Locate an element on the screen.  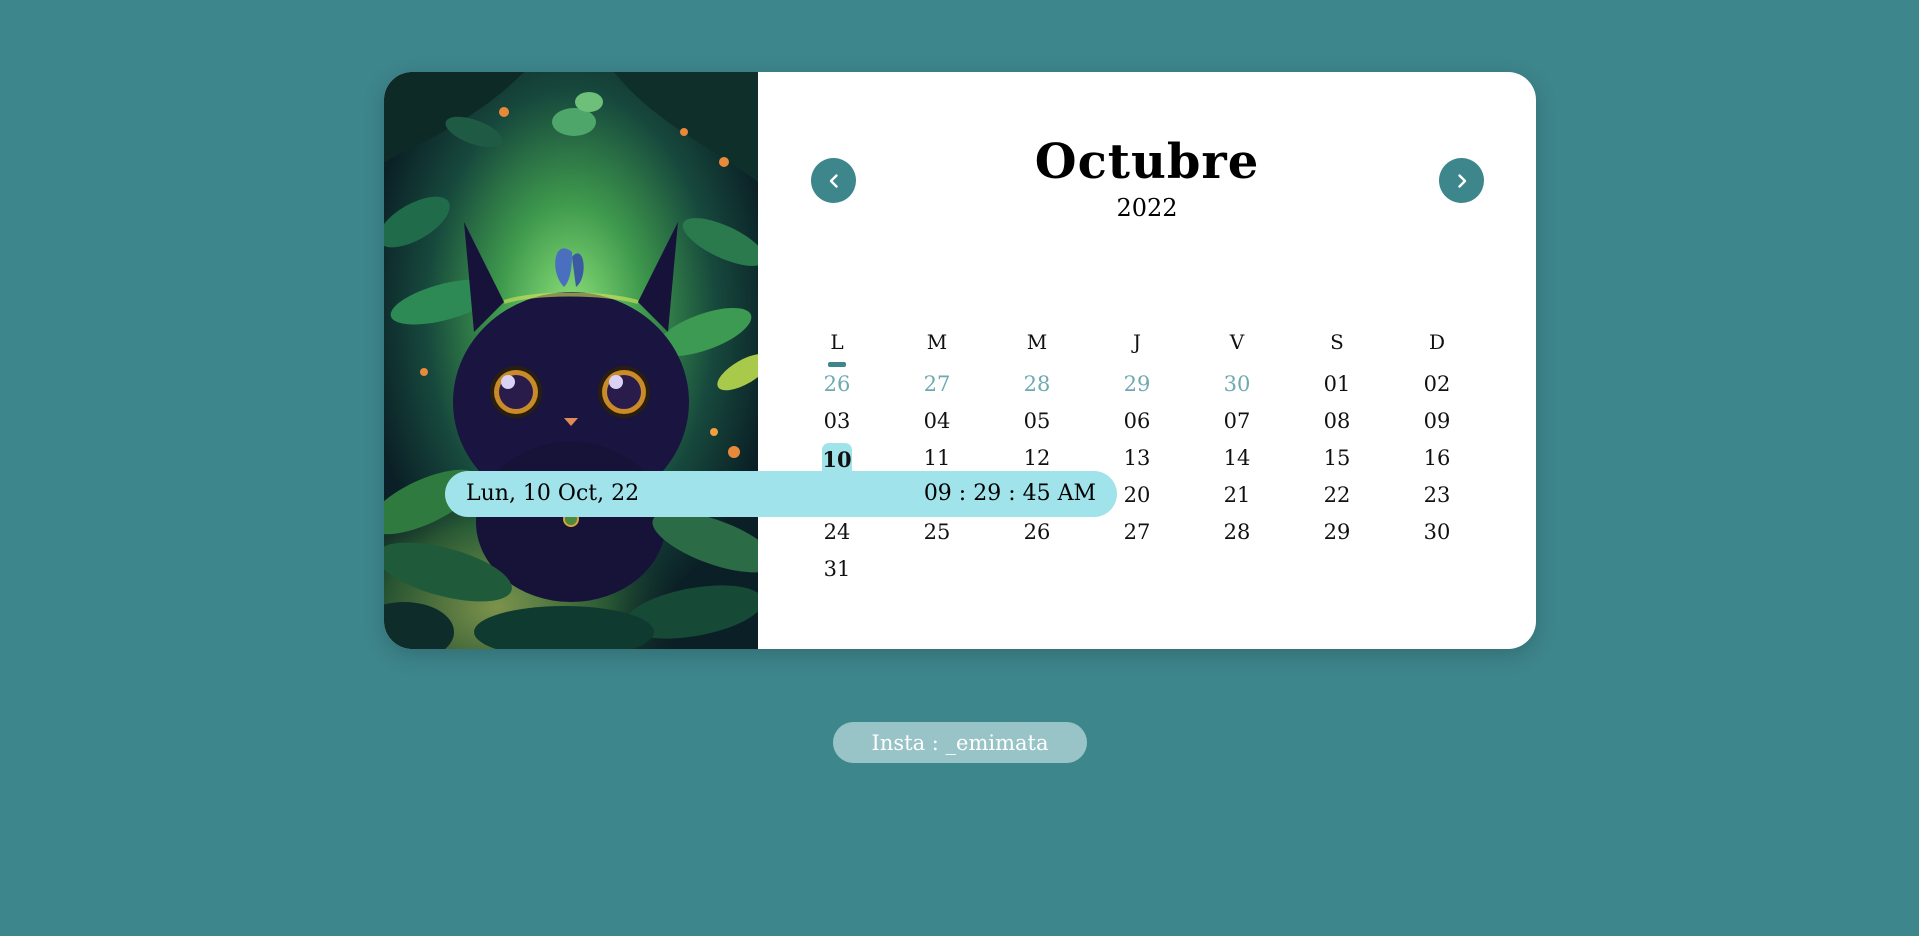
day-cell: 29 is located at coordinates (1337, 532).